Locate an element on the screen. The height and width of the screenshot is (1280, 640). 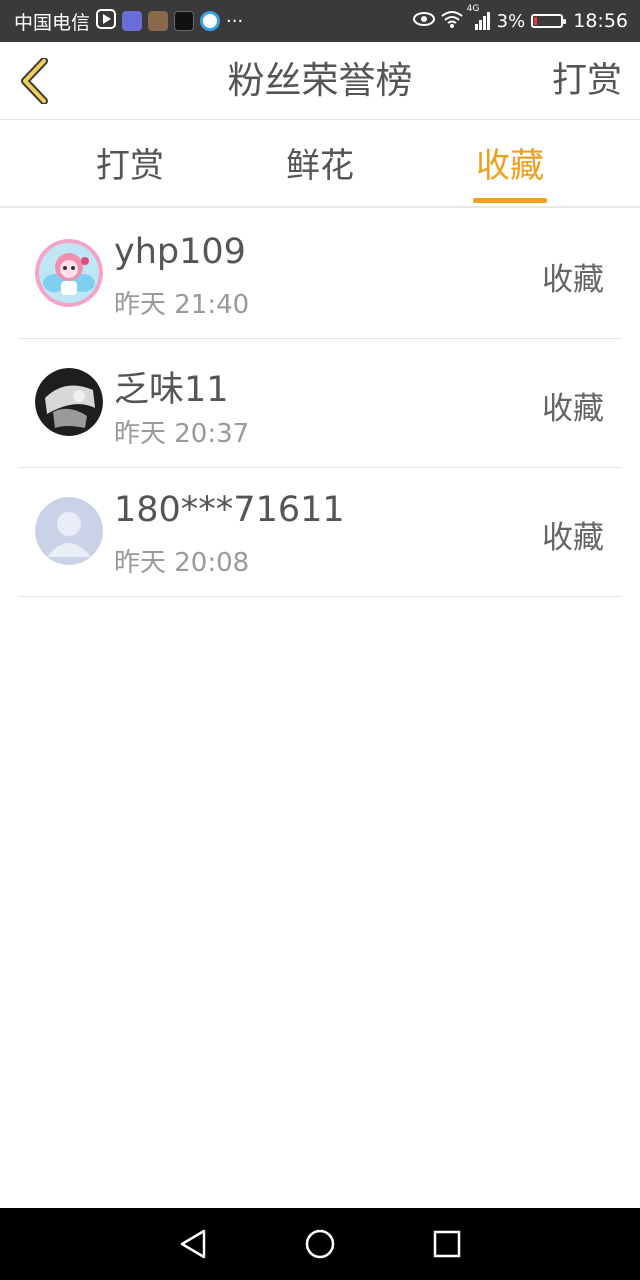
wifi-icon is located at coordinates (452, 21).